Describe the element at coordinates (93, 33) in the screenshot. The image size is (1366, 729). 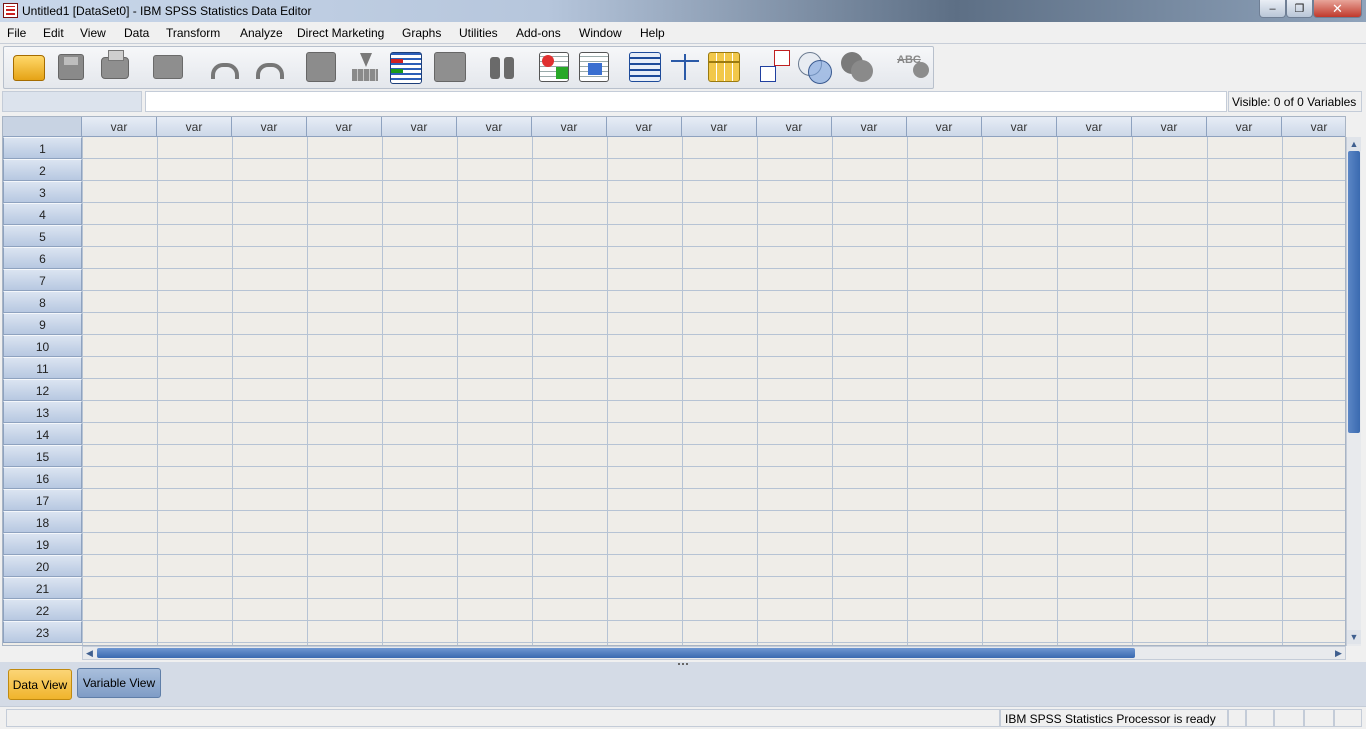
I see `menu-view: View` at that location.